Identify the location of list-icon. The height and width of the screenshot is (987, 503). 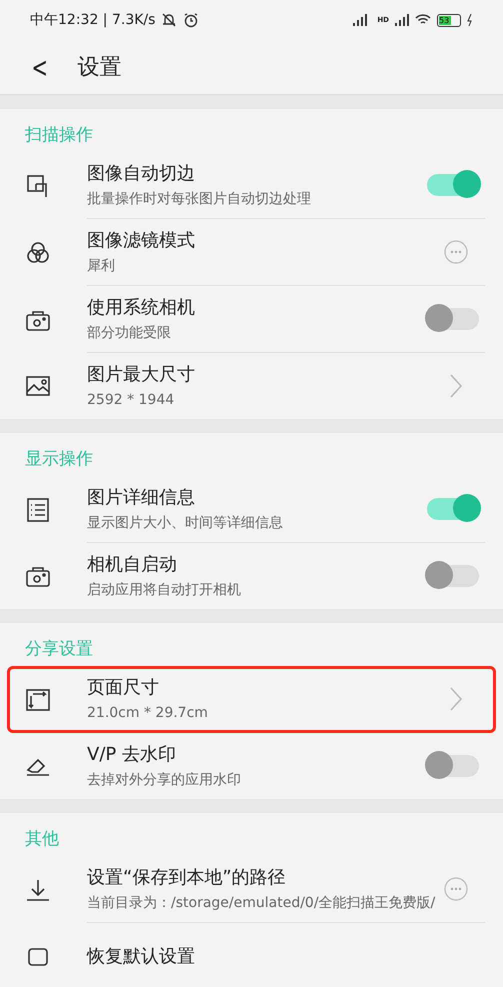
(38, 509).